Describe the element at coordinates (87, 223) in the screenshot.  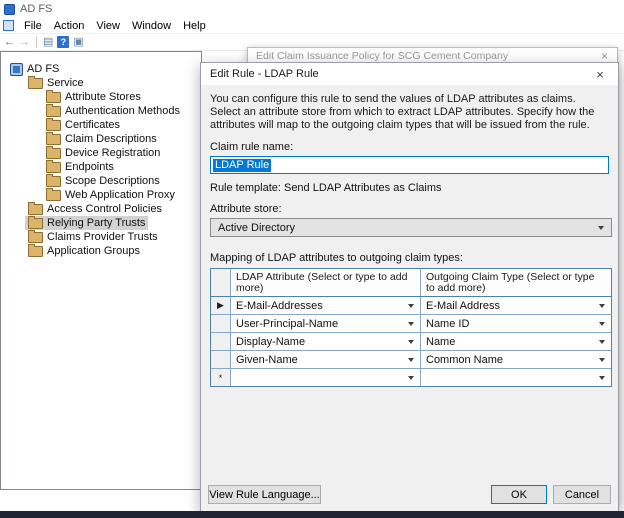
I see `tree-item-box: Relying Party Trusts` at that location.